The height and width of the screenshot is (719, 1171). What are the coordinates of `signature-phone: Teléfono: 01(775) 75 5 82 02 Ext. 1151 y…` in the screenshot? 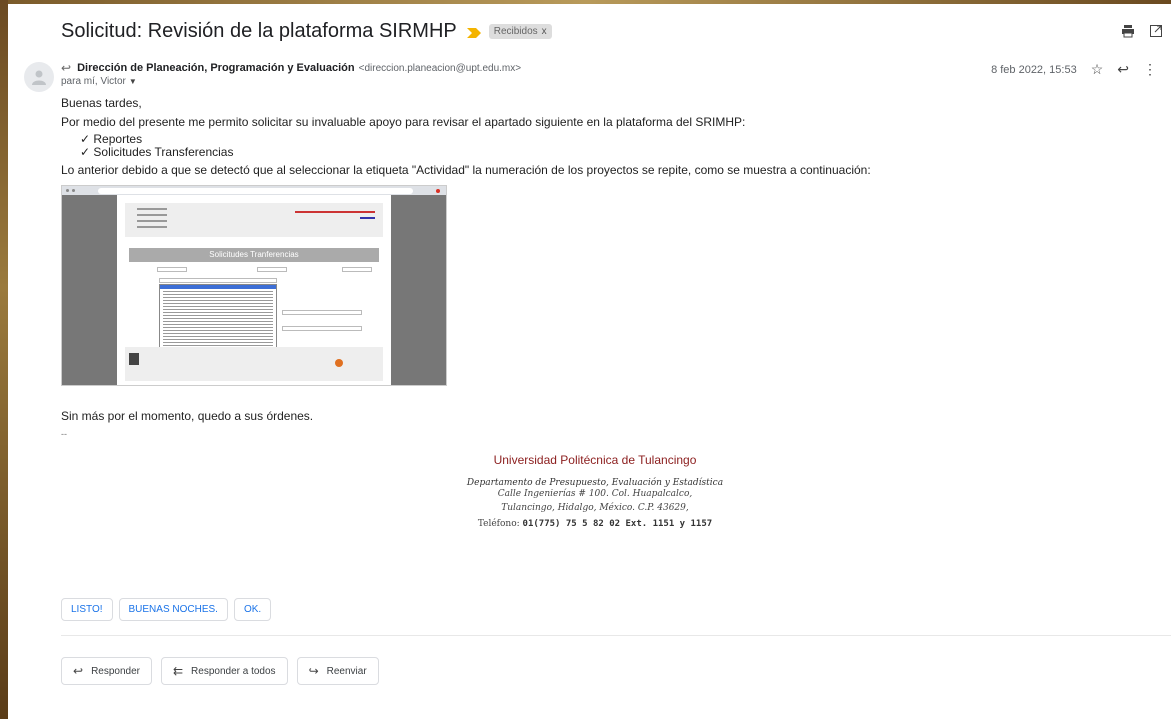 It's located at (595, 524).